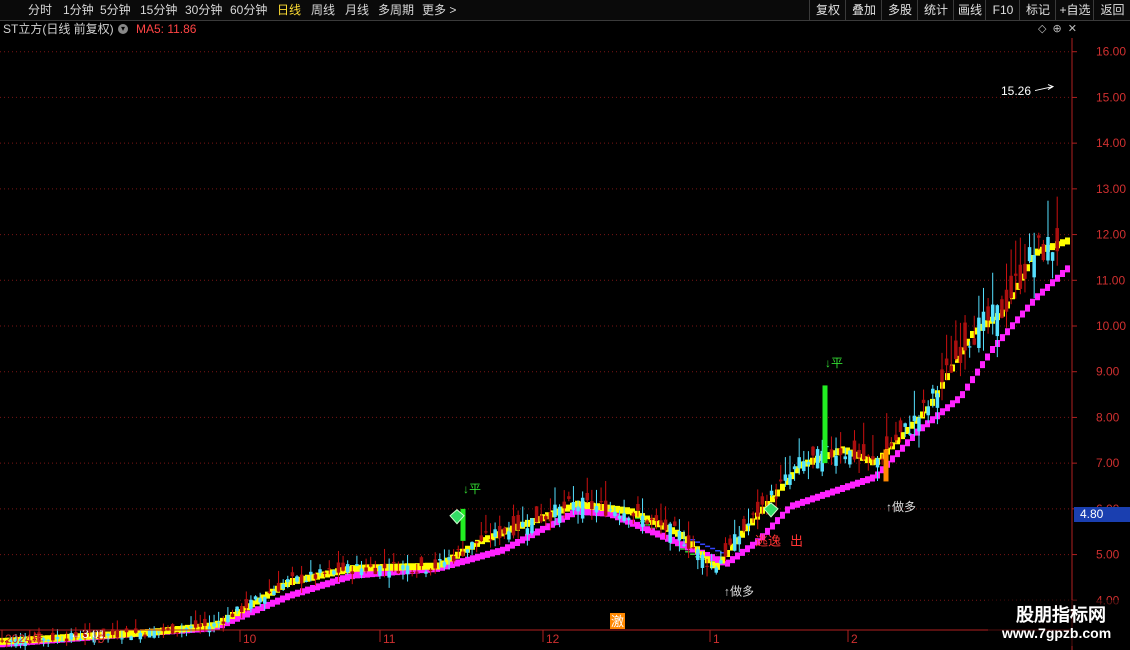  What do you see at coordinates (1061, 615) in the screenshot?
I see `watermark-title: 股朋指标网` at bounding box center [1061, 615].